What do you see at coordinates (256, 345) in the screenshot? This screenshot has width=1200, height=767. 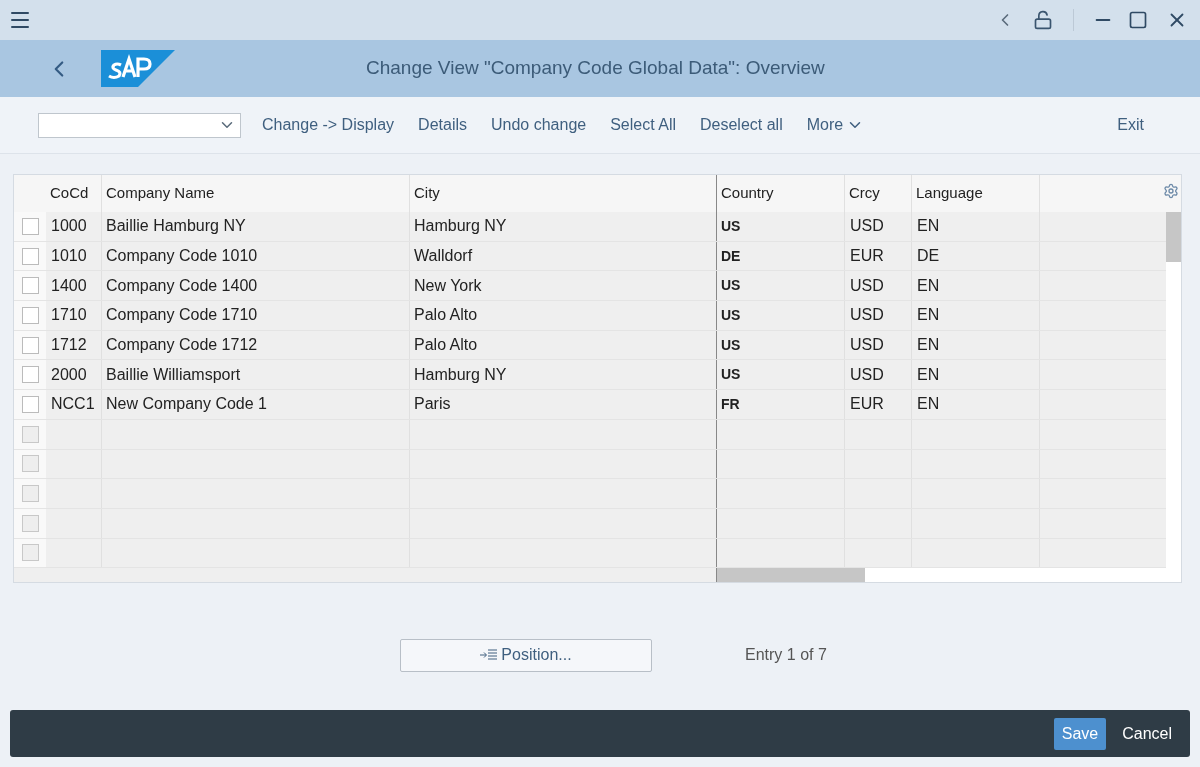 I see `company-name-cell: Company Code 1712` at bounding box center [256, 345].